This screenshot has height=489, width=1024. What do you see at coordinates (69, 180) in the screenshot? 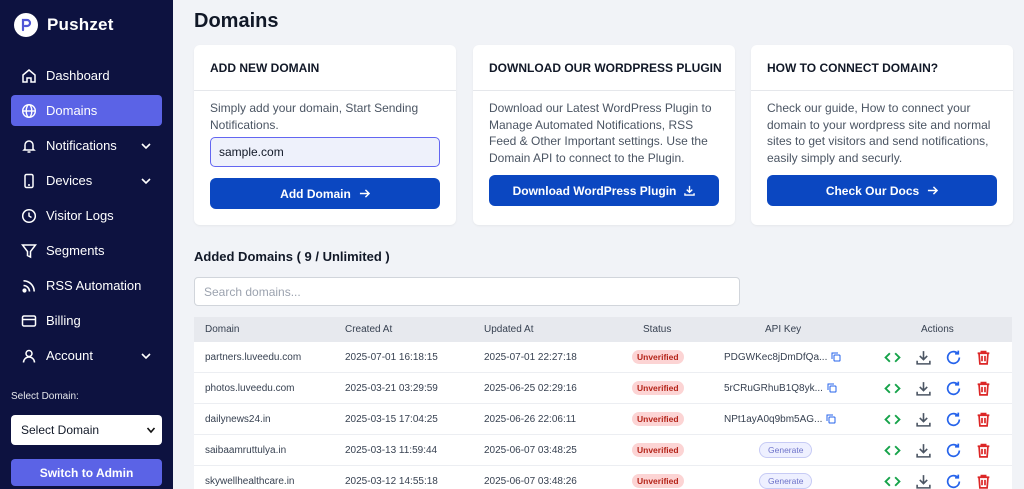
I see `sidebar-item-label: Devices` at bounding box center [69, 180].